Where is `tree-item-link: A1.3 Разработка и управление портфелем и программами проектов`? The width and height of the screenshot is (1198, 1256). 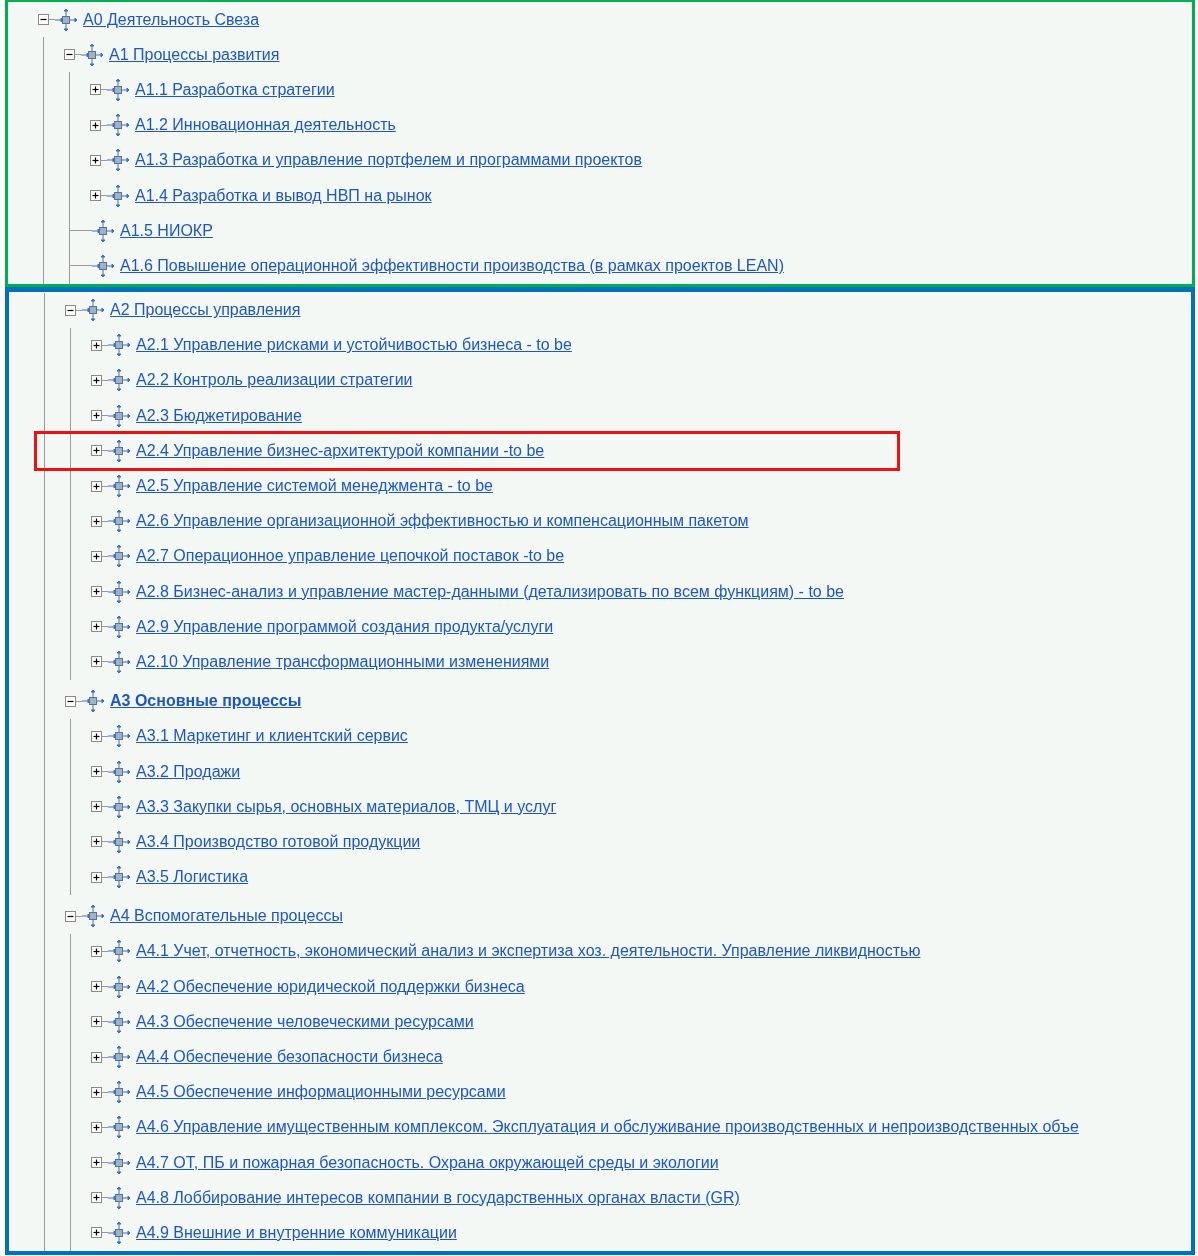 tree-item-link: A1.3 Разработка и управление портфелем и программами проектов is located at coordinates (388, 160).